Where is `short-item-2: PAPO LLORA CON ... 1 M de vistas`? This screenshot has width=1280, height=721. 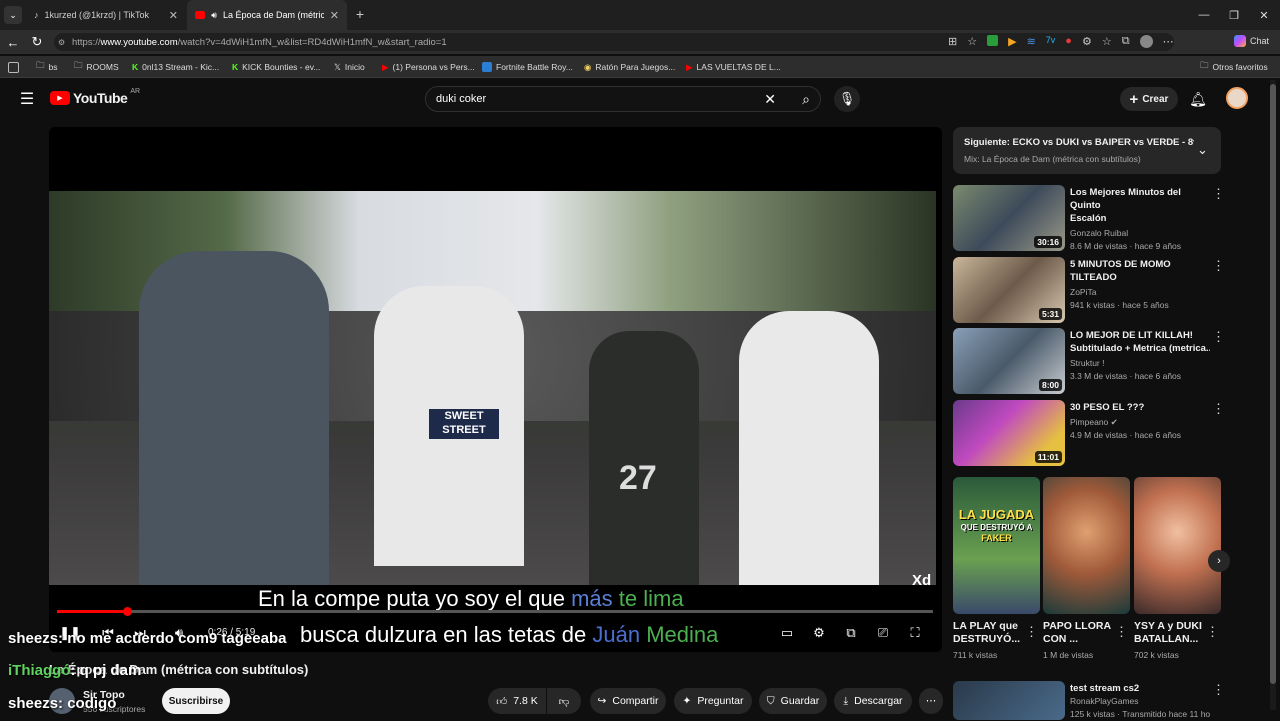
short-item-2: PAPO LLORA CON ... 1 M de vistas is located at coordinates (1083, 641).